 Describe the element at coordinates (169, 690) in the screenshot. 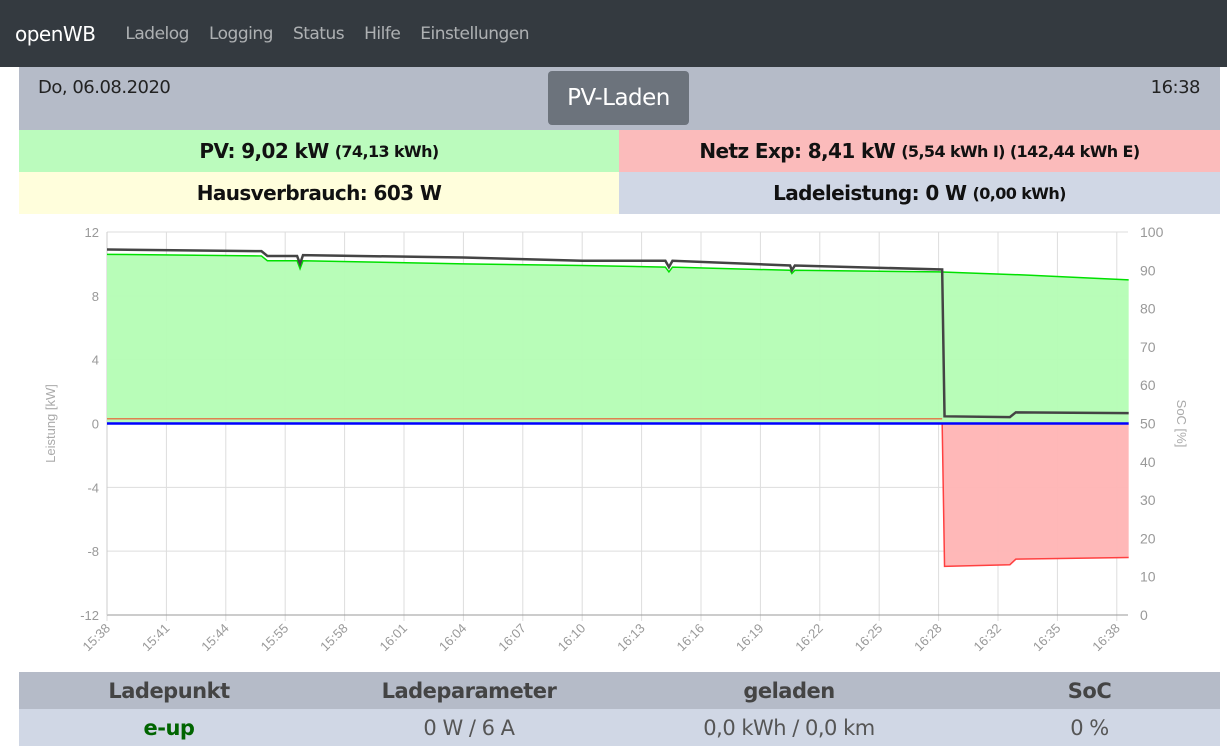

I see `col-ladepunkt: Ladepunkt` at that location.